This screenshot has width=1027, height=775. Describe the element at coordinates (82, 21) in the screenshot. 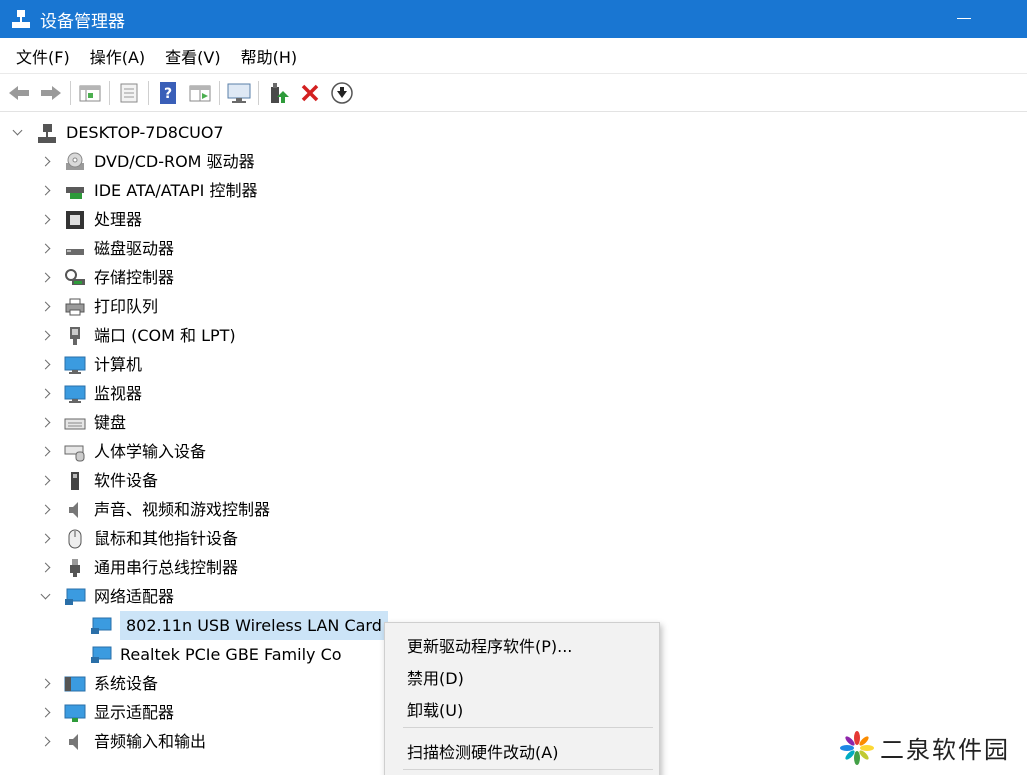

I see `window-title: 设备管理器` at that location.